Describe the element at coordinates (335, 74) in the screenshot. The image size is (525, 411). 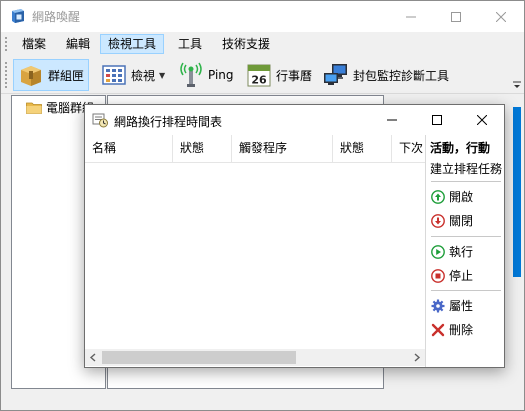
I see `network-monitor-icon` at that location.